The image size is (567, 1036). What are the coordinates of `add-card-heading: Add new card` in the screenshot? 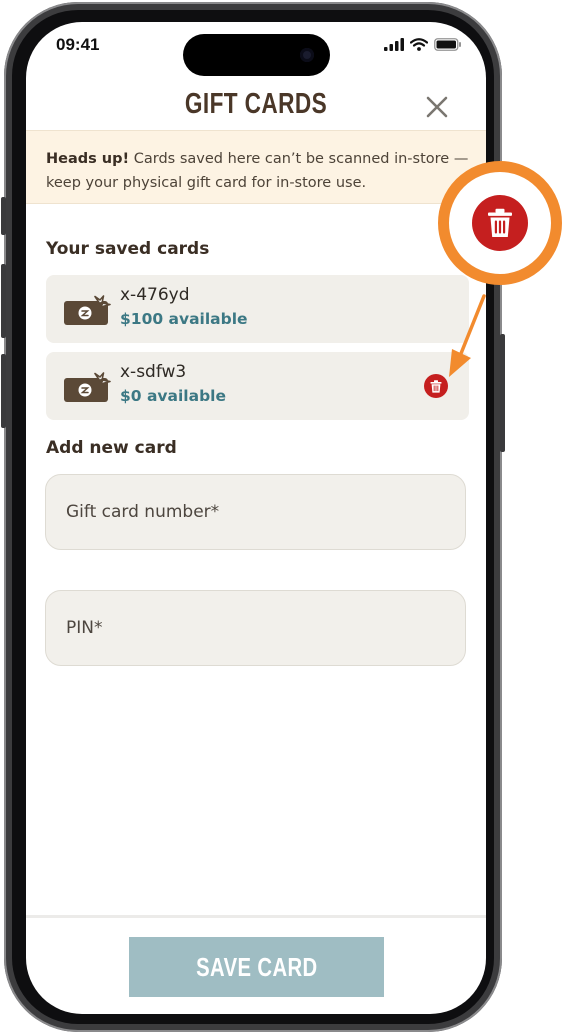 It's located at (111, 448).